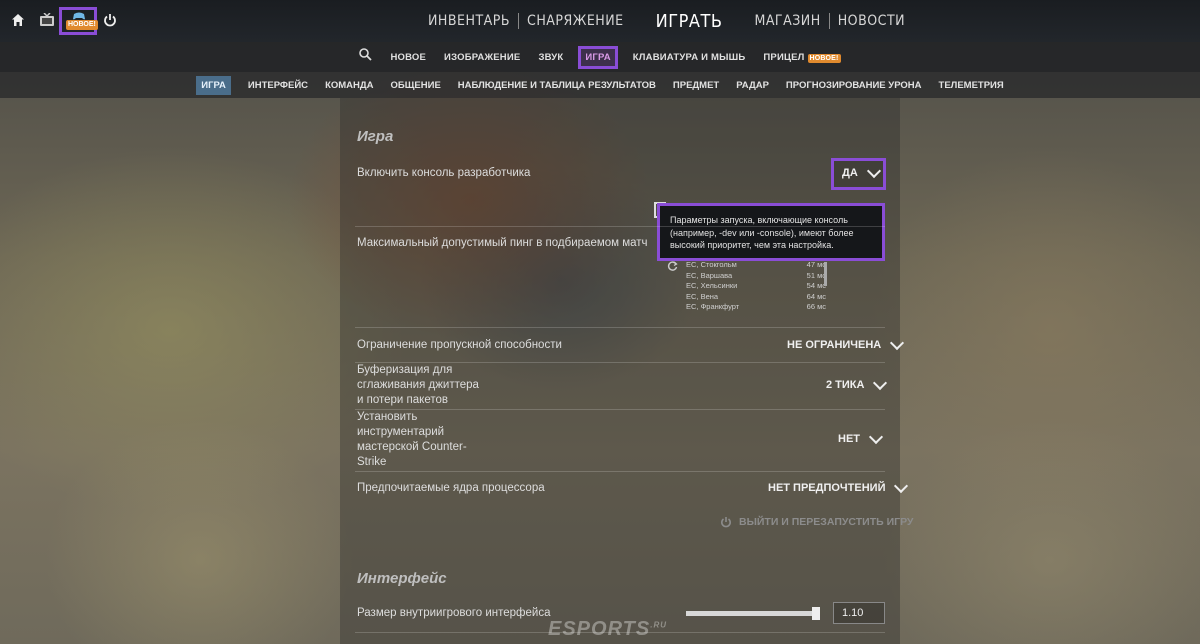 Image resolution: width=1200 pixels, height=644 pixels. I want to click on hud-scale-slider-handle, so click(816, 613).